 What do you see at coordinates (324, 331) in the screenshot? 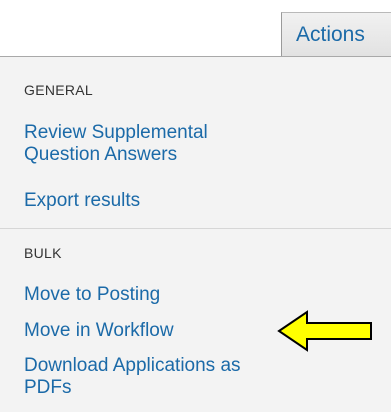
I see `yellow-arrow-icon` at bounding box center [324, 331].